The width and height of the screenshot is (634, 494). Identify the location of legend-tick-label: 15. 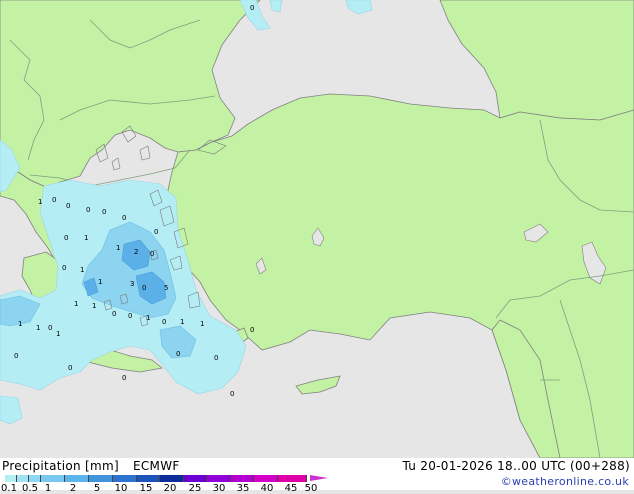
(146, 488).